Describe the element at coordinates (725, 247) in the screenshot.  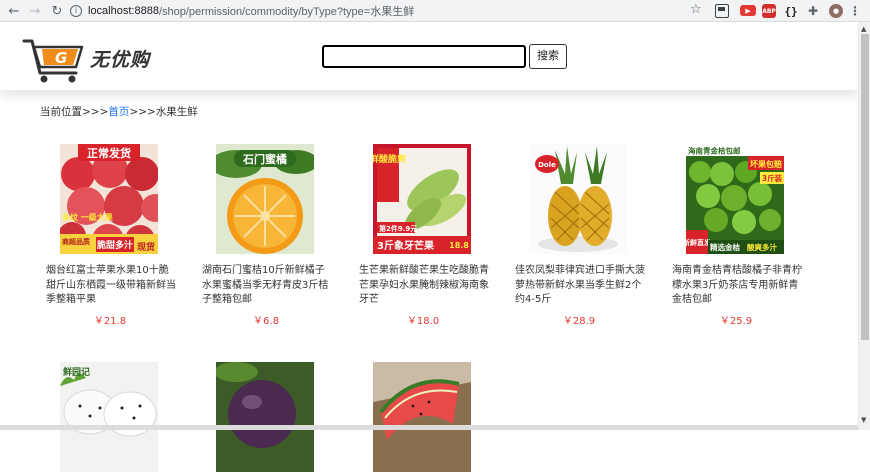
I see `svg-text: 精选金桔` at that location.